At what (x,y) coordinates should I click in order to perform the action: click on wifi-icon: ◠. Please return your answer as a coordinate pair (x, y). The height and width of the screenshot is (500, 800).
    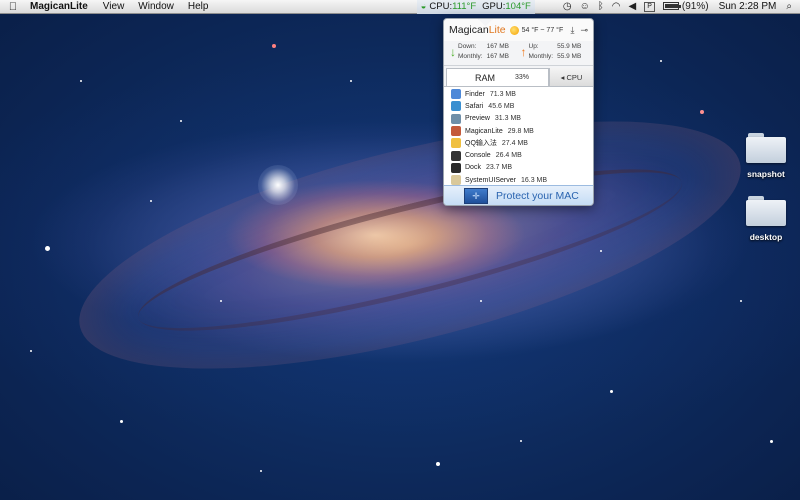
    Looking at the image, I should click on (616, 7).